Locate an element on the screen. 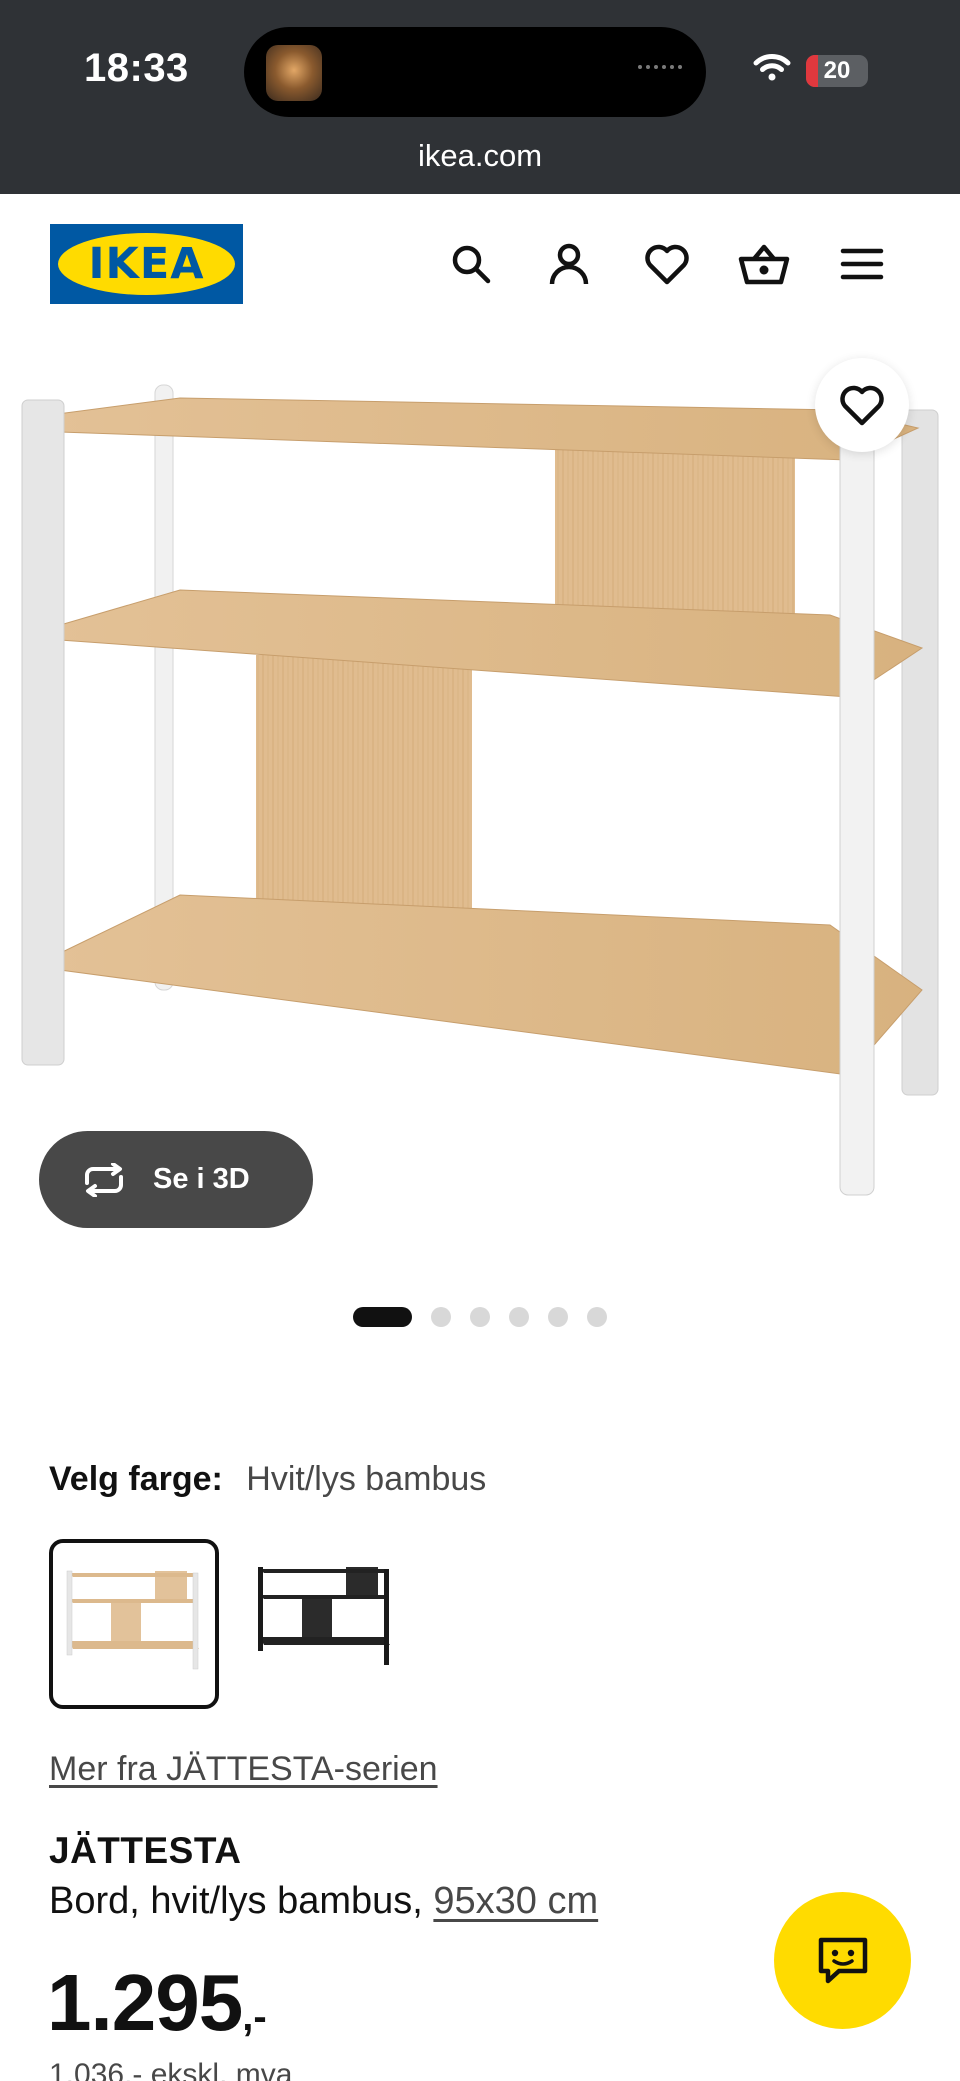  product-description: Bord, hvit/lys bambus, 95x30 cm is located at coordinates (323, 1901).